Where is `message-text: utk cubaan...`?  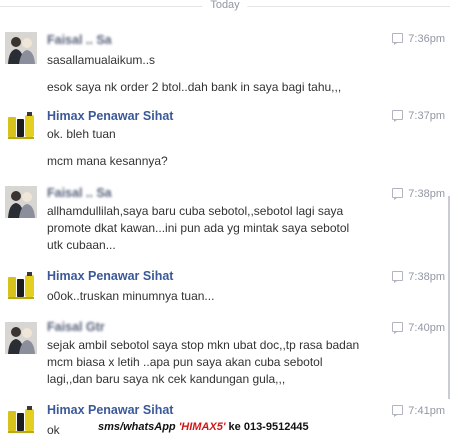
message-text: utk cubaan... is located at coordinates (81, 245).